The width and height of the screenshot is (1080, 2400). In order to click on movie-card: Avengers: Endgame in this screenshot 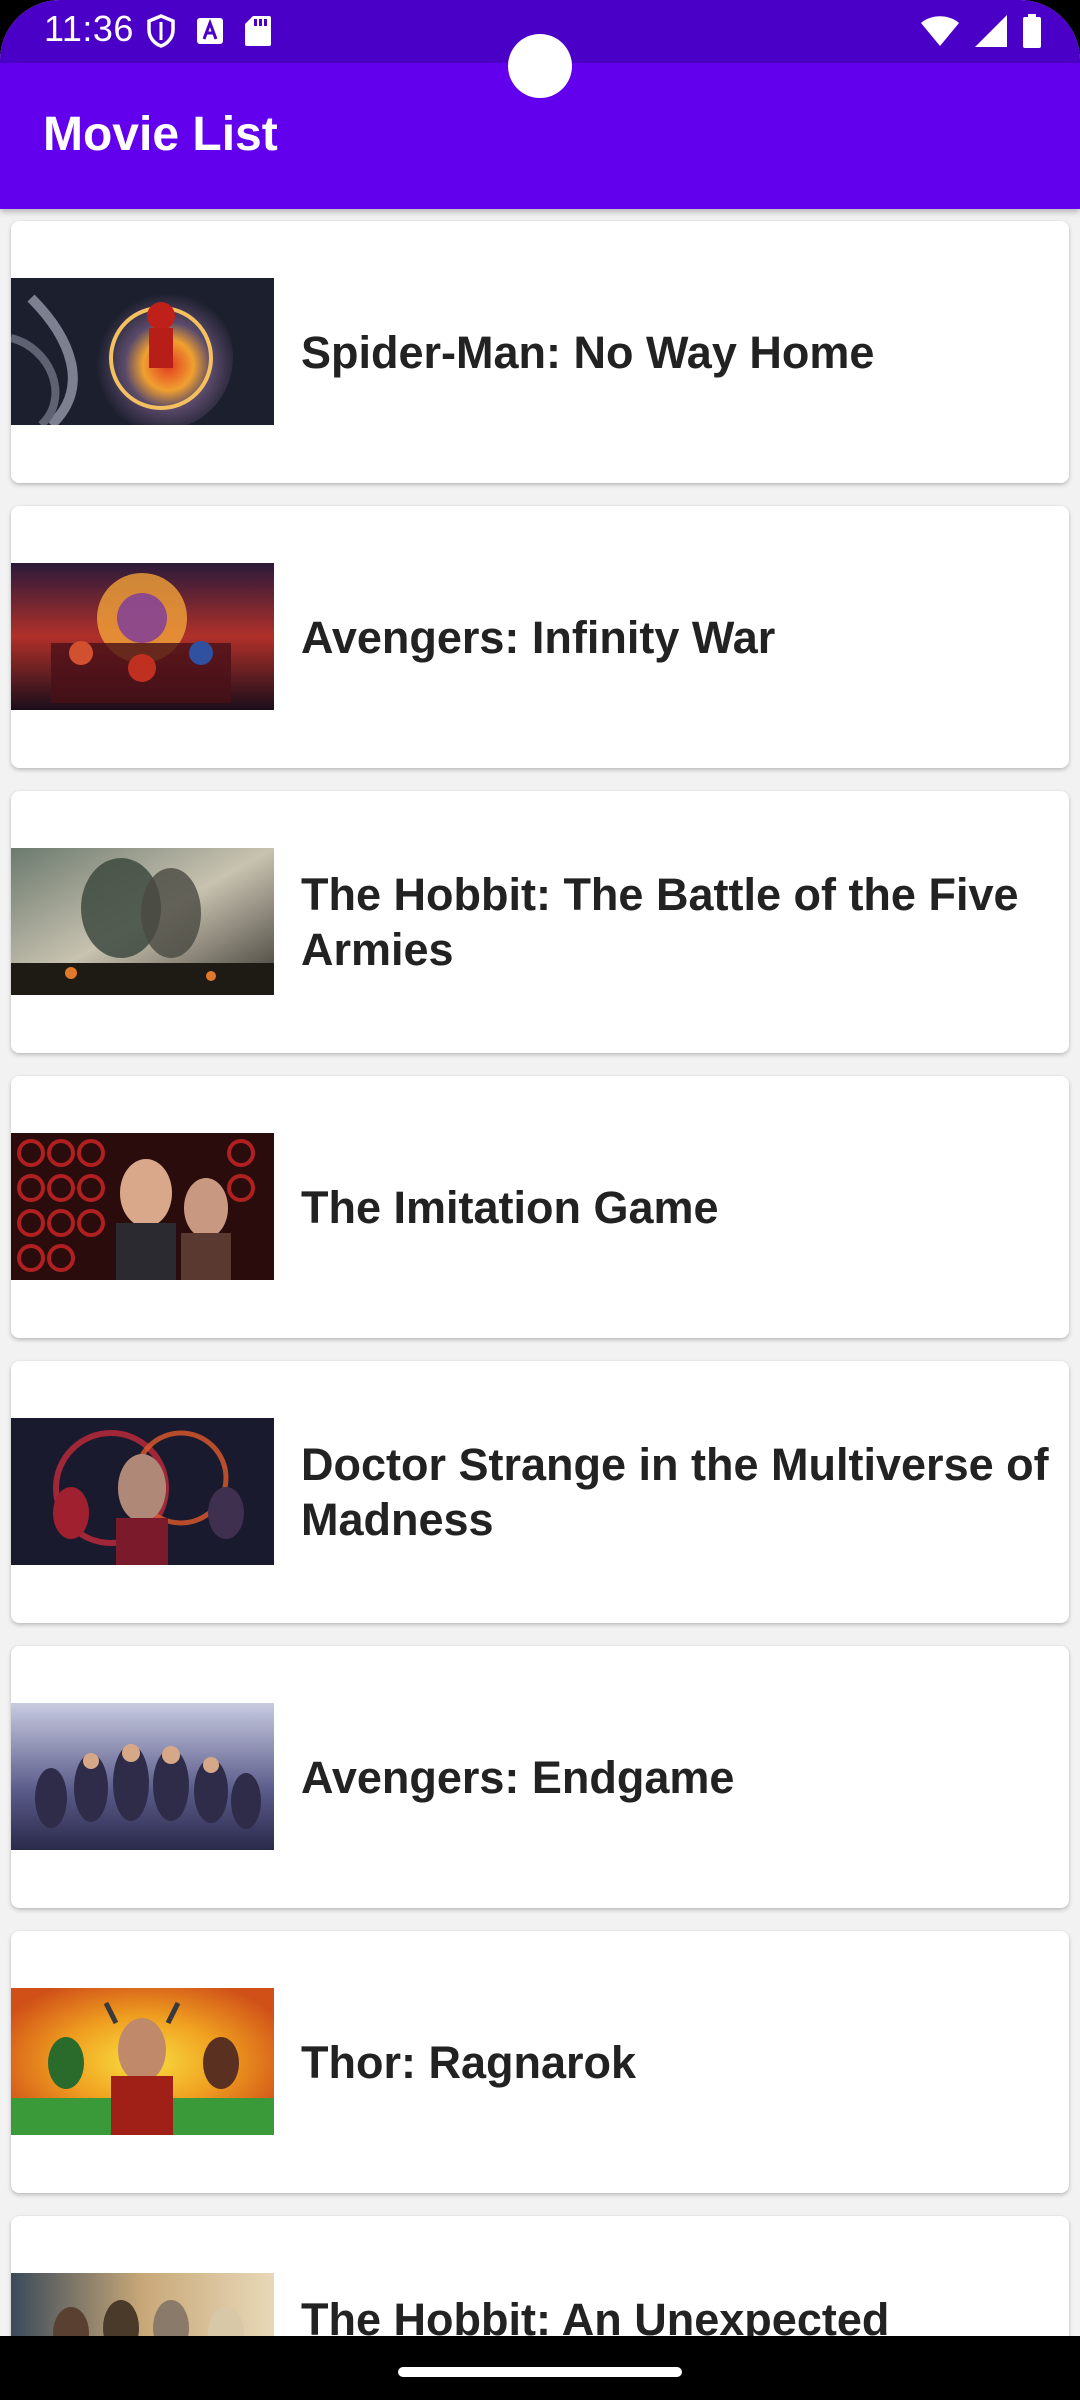, I will do `click(540, 1777)`.